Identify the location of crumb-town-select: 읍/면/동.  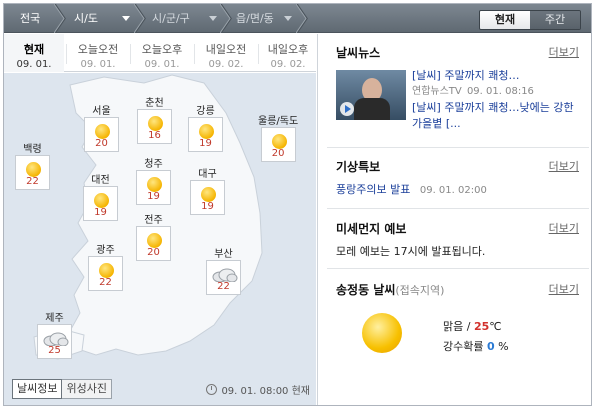
(255, 18).